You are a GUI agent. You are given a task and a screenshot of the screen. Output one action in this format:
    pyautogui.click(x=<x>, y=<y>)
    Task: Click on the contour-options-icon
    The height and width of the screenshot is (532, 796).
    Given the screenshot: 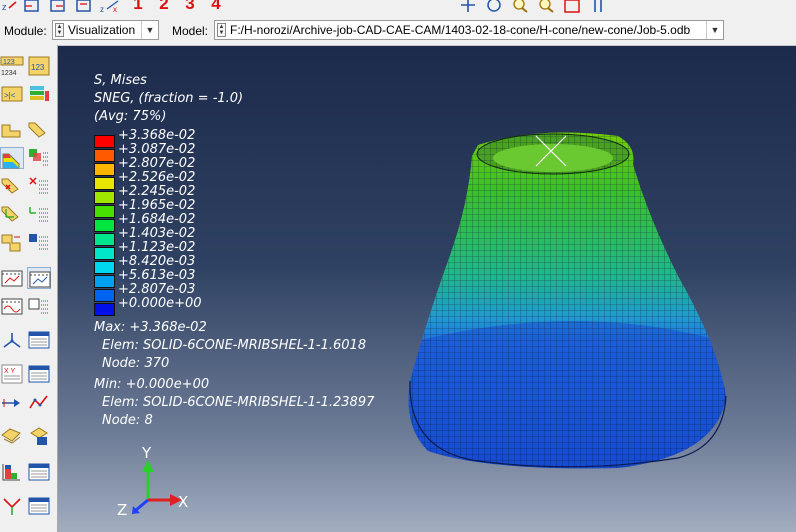 What is the action you would take?
    pyautogui.click(x=39, y=158)
    